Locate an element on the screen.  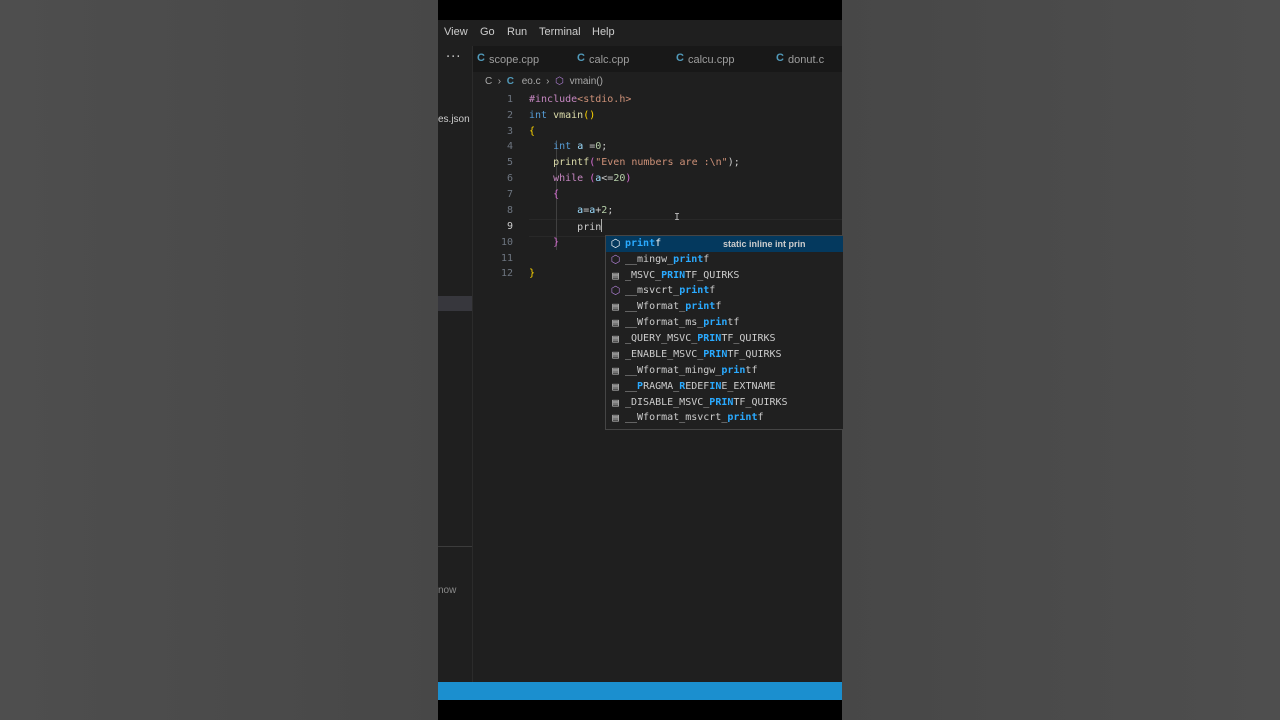
suggestion-item: ▤ __Wformat_mingw_printf is located at coordinates (724, 371).